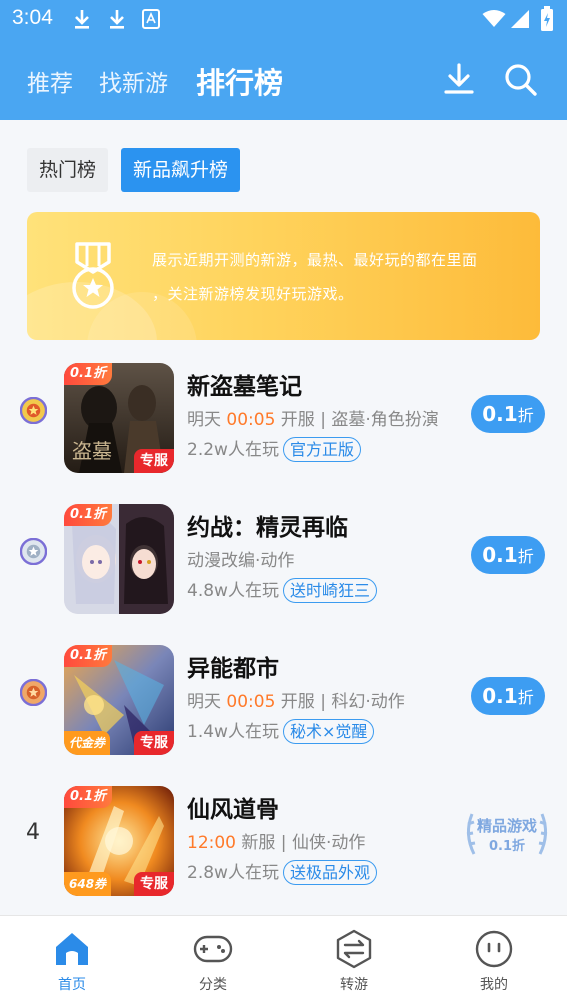 Image resolution: width=567 pixels, height=1000 pixels. Describe the element at coordinates (239, 81) in the screenshot. I see `tab-ranking: 排行榜` at that location.